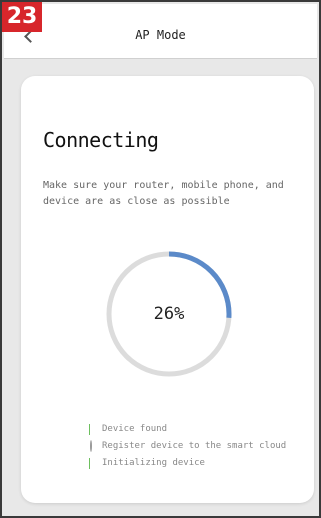 Image resolution: width=321 pixels, height=518 pixels. I want to click on status-label: Device found, so click(135, 428).